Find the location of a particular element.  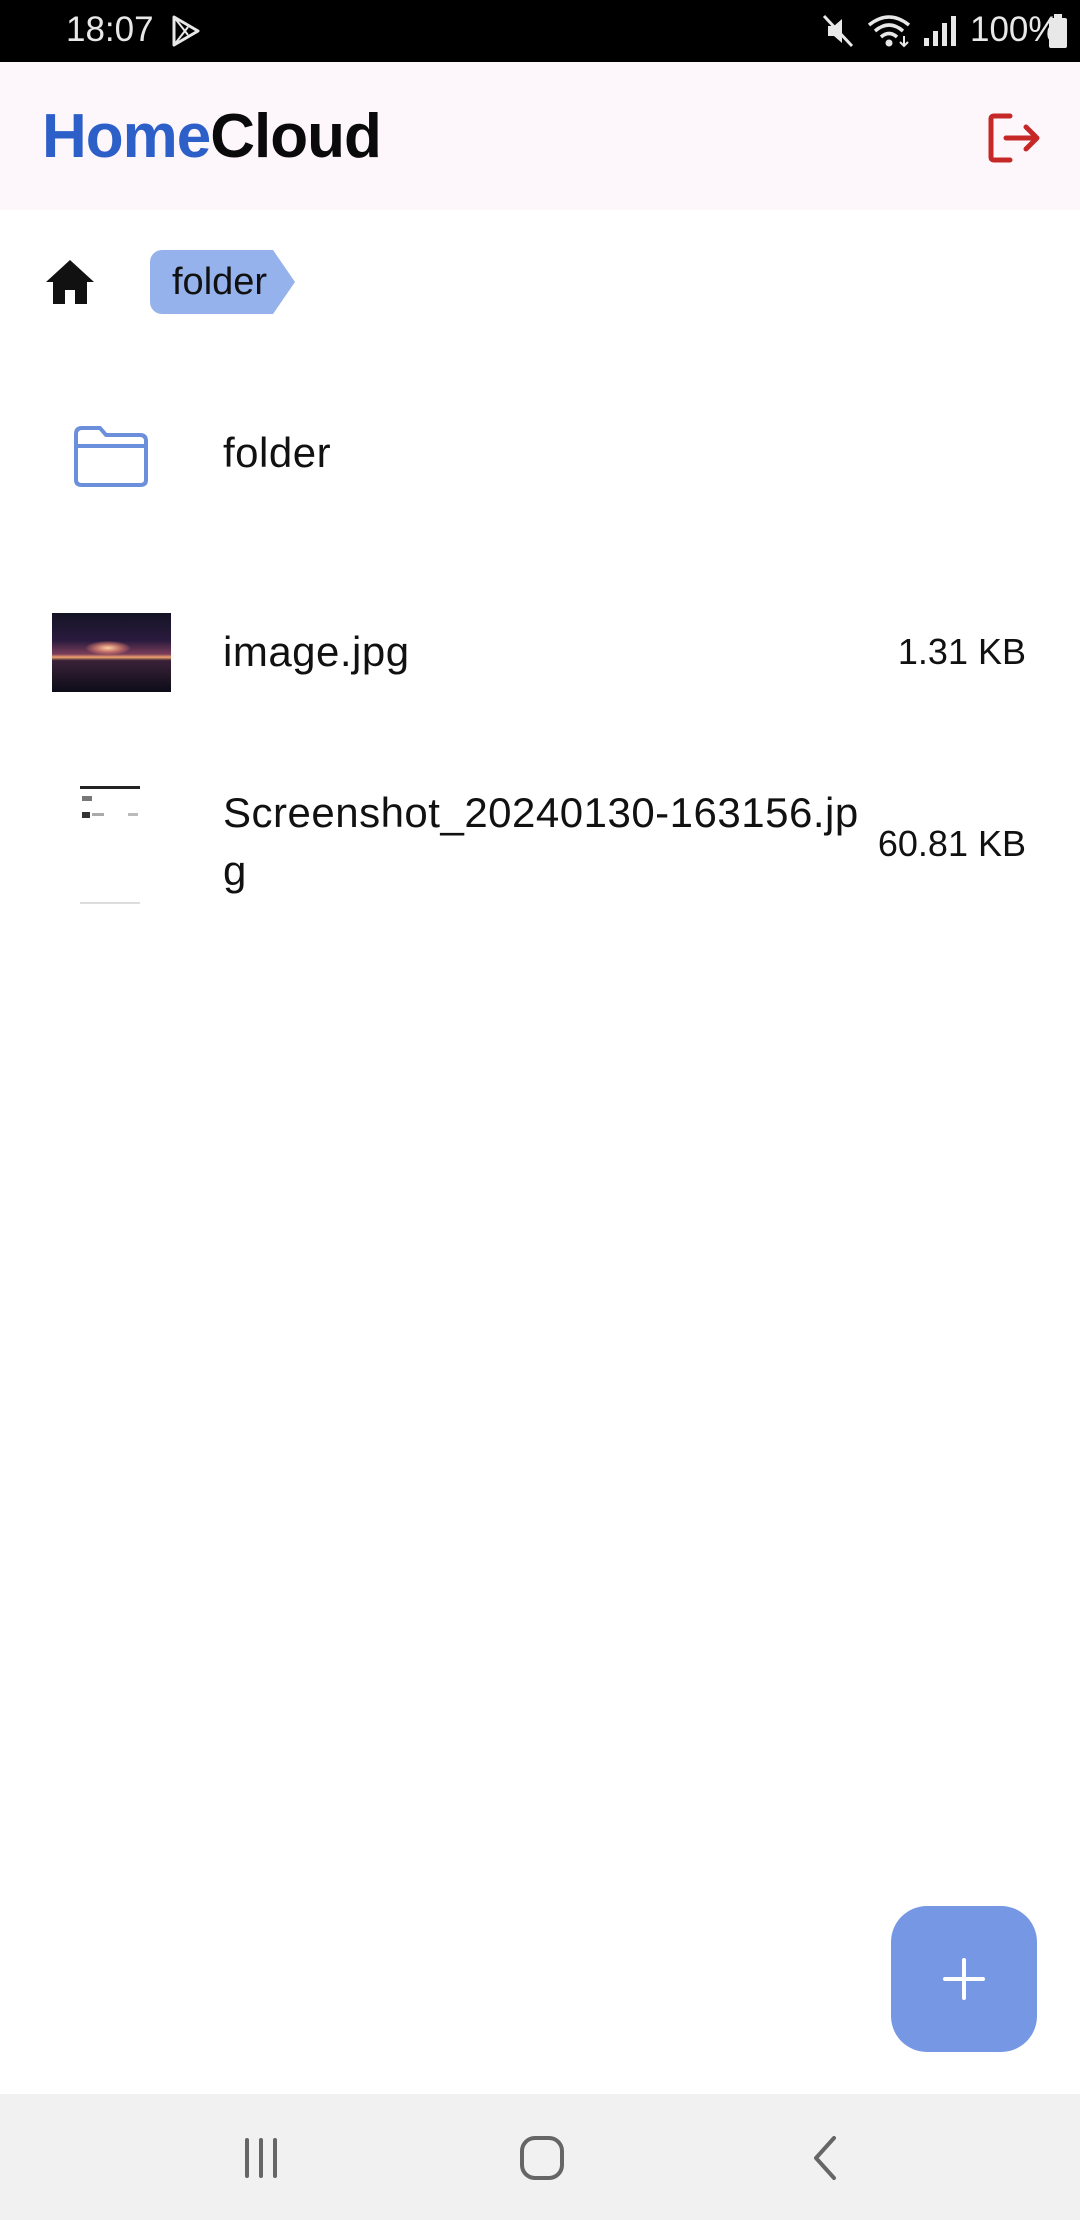

status-icons: 100% is located at coordinates (860, 31).